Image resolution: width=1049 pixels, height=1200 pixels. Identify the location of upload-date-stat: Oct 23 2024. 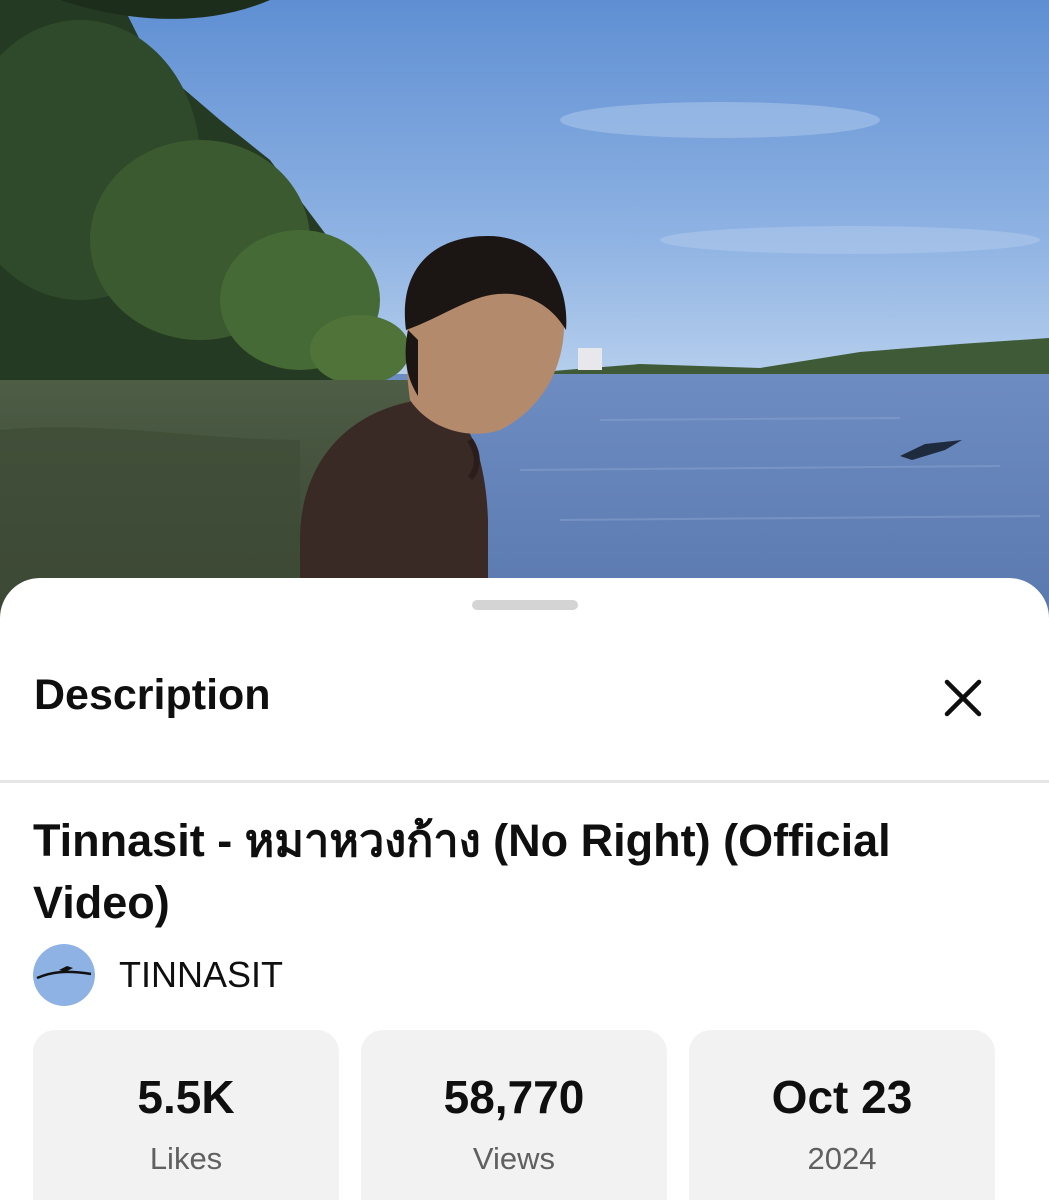
(842, 1115).